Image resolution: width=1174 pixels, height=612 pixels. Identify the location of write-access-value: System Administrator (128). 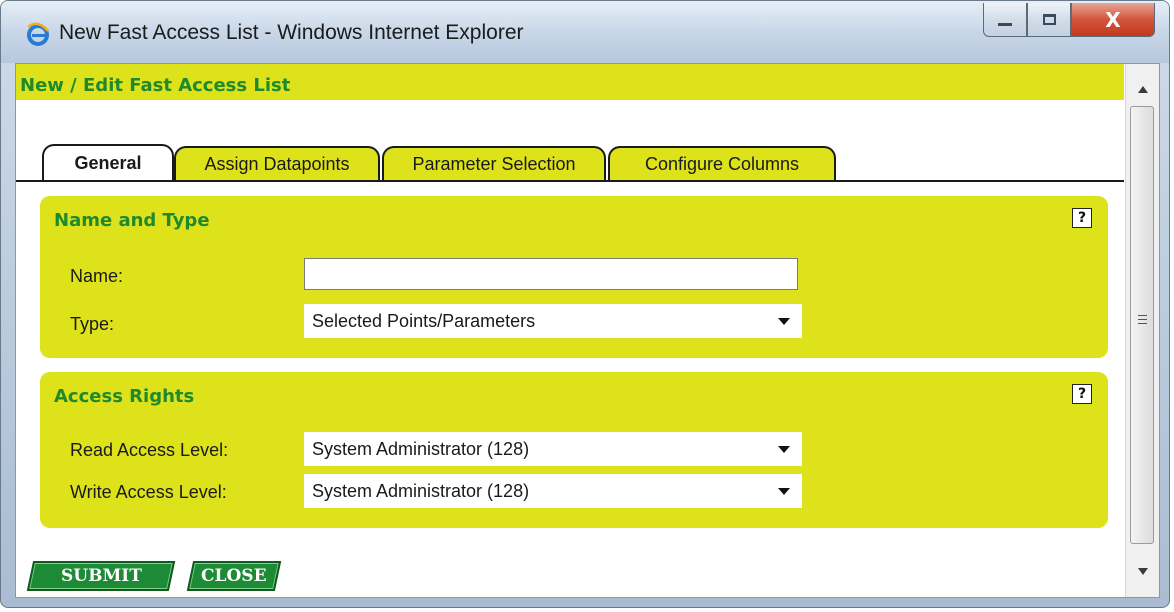
(421, 491).